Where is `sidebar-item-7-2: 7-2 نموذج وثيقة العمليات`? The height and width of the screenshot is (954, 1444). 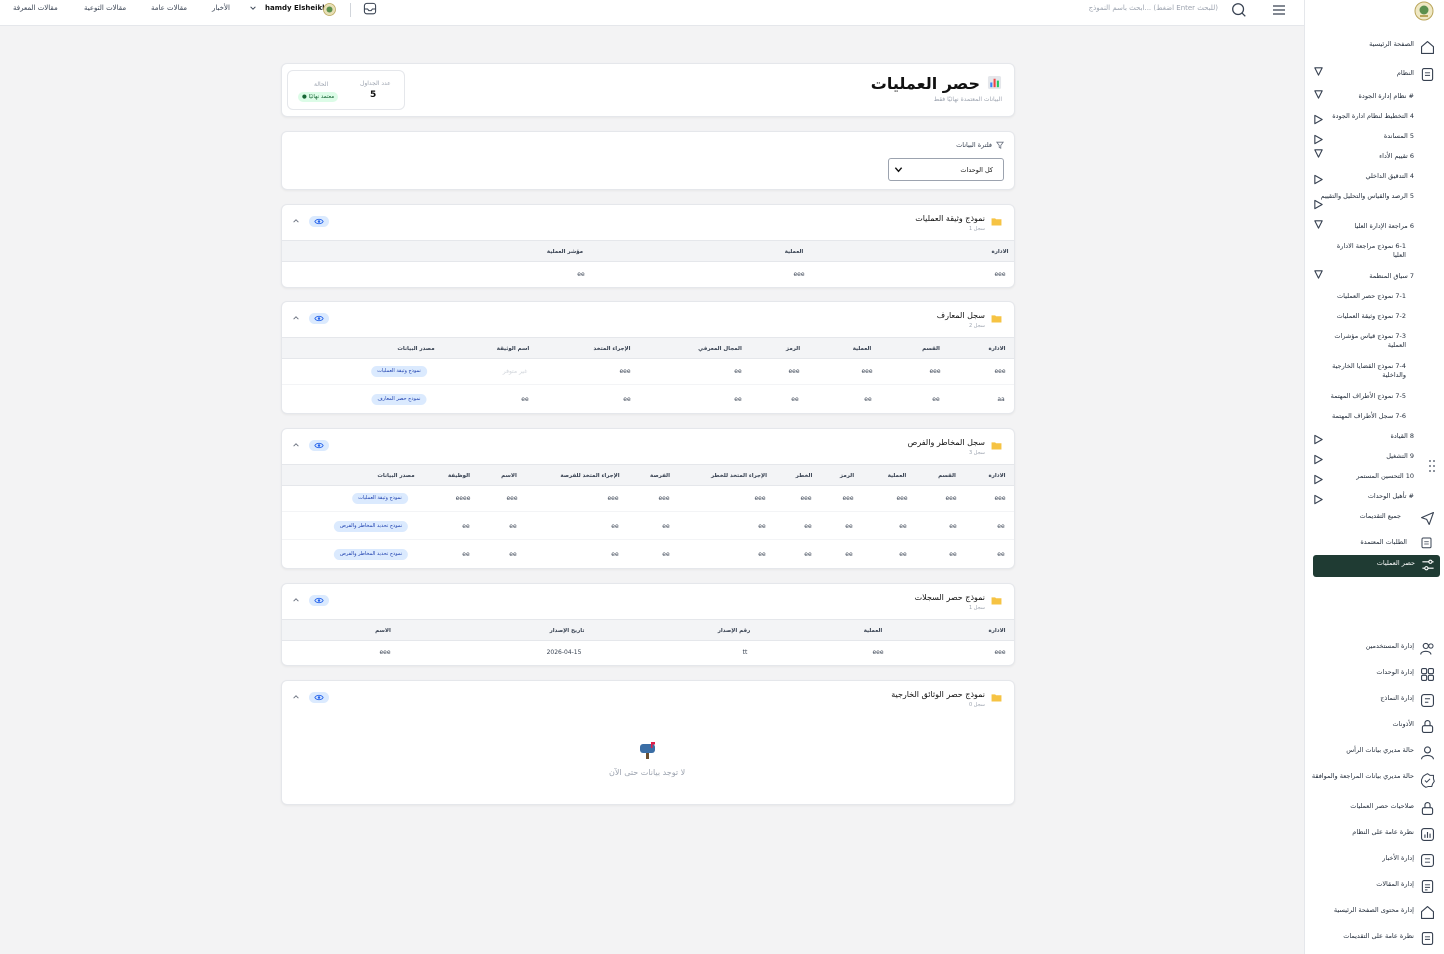
sidebar-item-7-2: 7-2 نموذج وثيقة العمليات is located at coordinates (1366, 316).